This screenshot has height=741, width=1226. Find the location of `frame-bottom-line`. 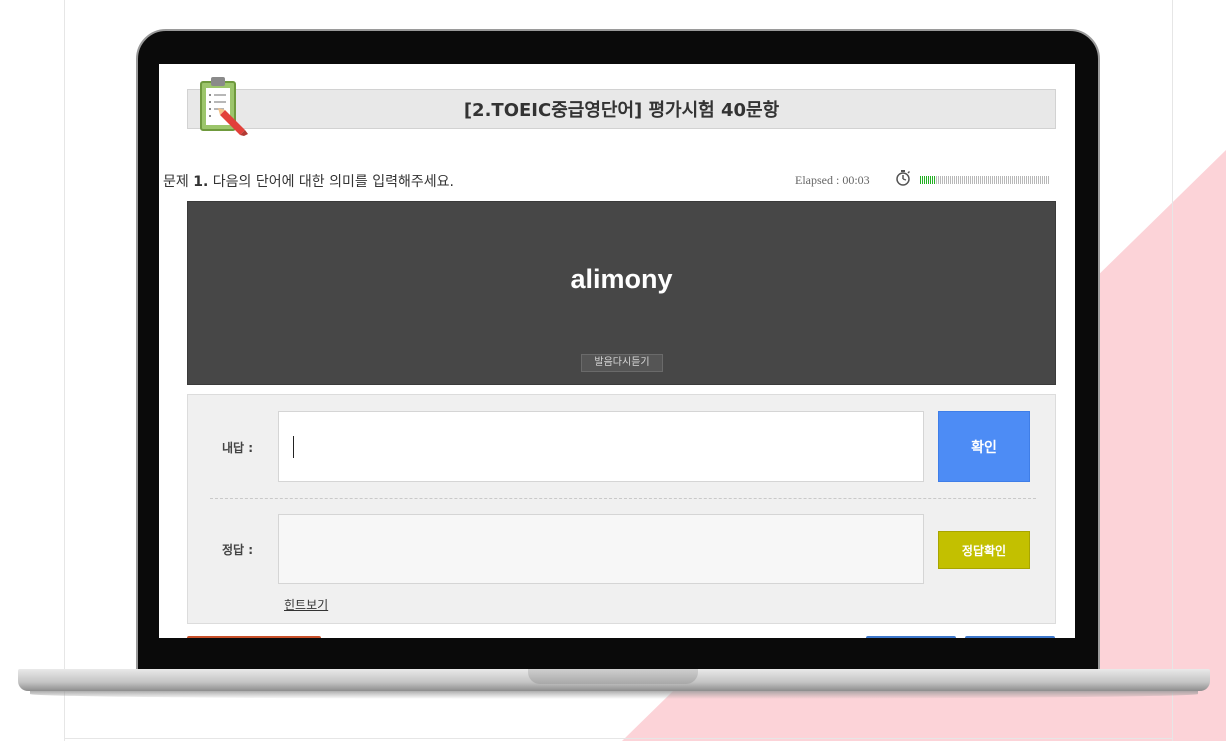

frame-bottom-line is located at coordinates (618, 738).